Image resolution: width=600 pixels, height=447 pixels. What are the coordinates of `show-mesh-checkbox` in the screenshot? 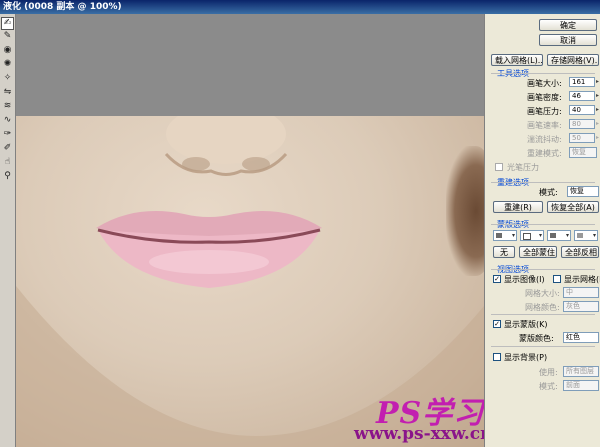 It's located at (557, 279).